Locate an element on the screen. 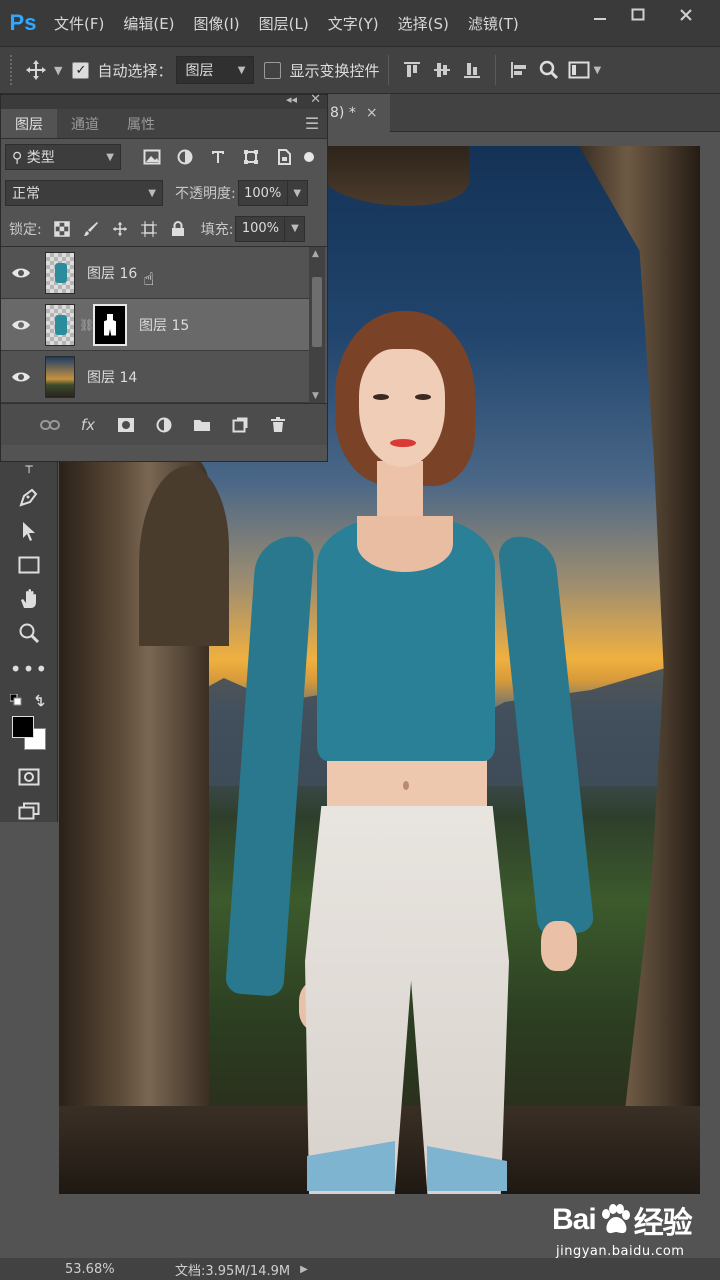 The image size is (720, 1280). collapse-panel-icon: ◂◂ is located at coordinates (291, 99).